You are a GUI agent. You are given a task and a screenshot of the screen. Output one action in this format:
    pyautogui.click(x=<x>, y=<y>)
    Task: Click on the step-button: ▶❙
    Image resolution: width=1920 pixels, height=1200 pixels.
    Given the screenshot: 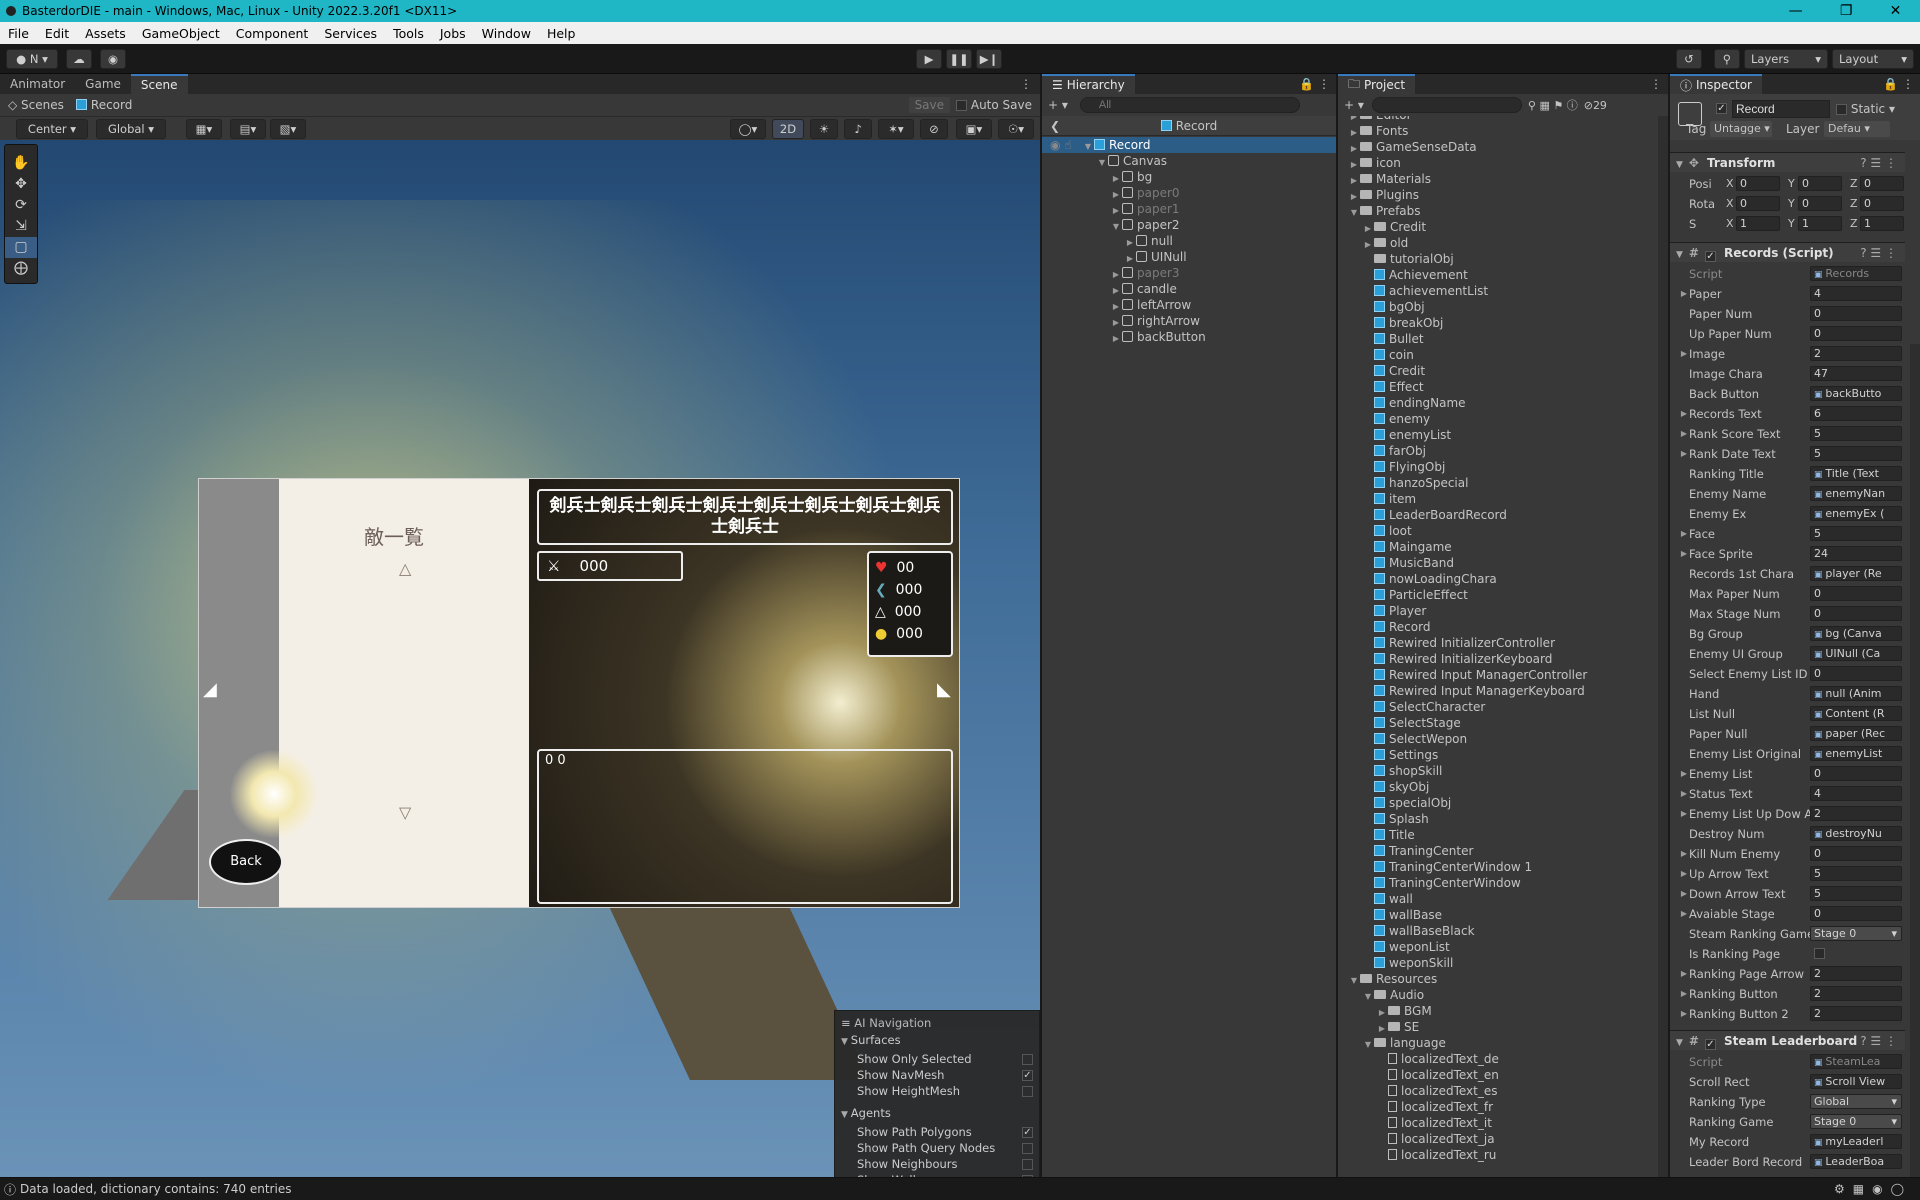 What is the action you would take?
    pyautogui.click(x=989, y=59)
    